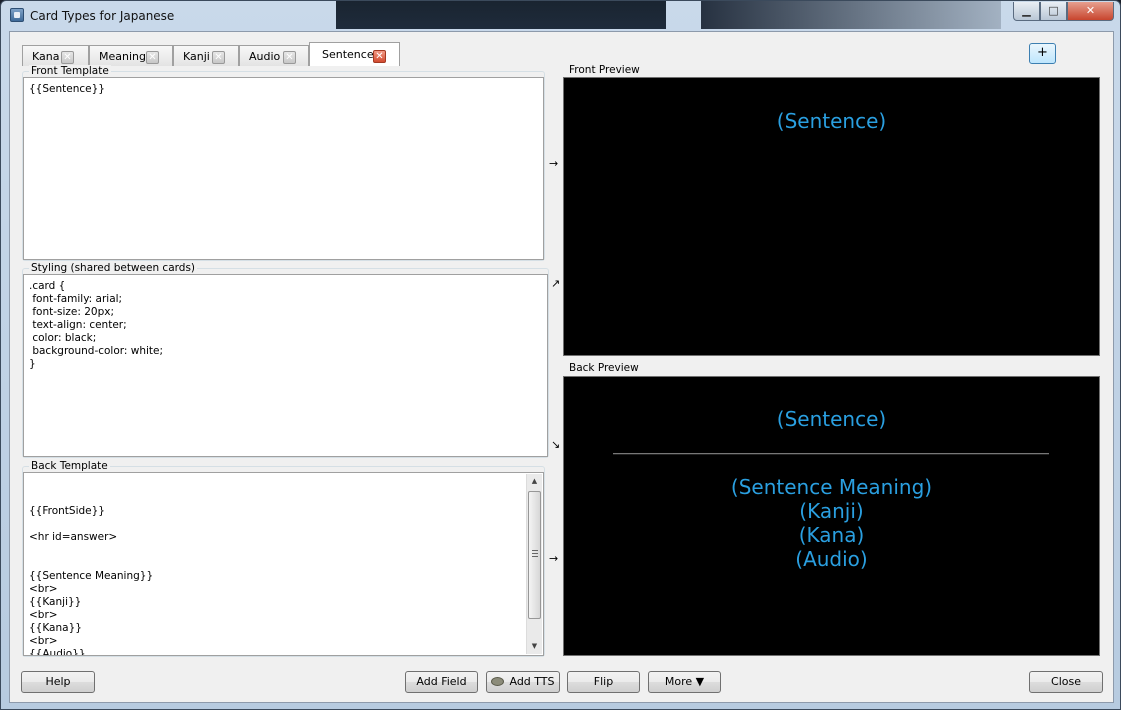  I want to click on tab-kanji: Kanji ✕, so click(206, 55).